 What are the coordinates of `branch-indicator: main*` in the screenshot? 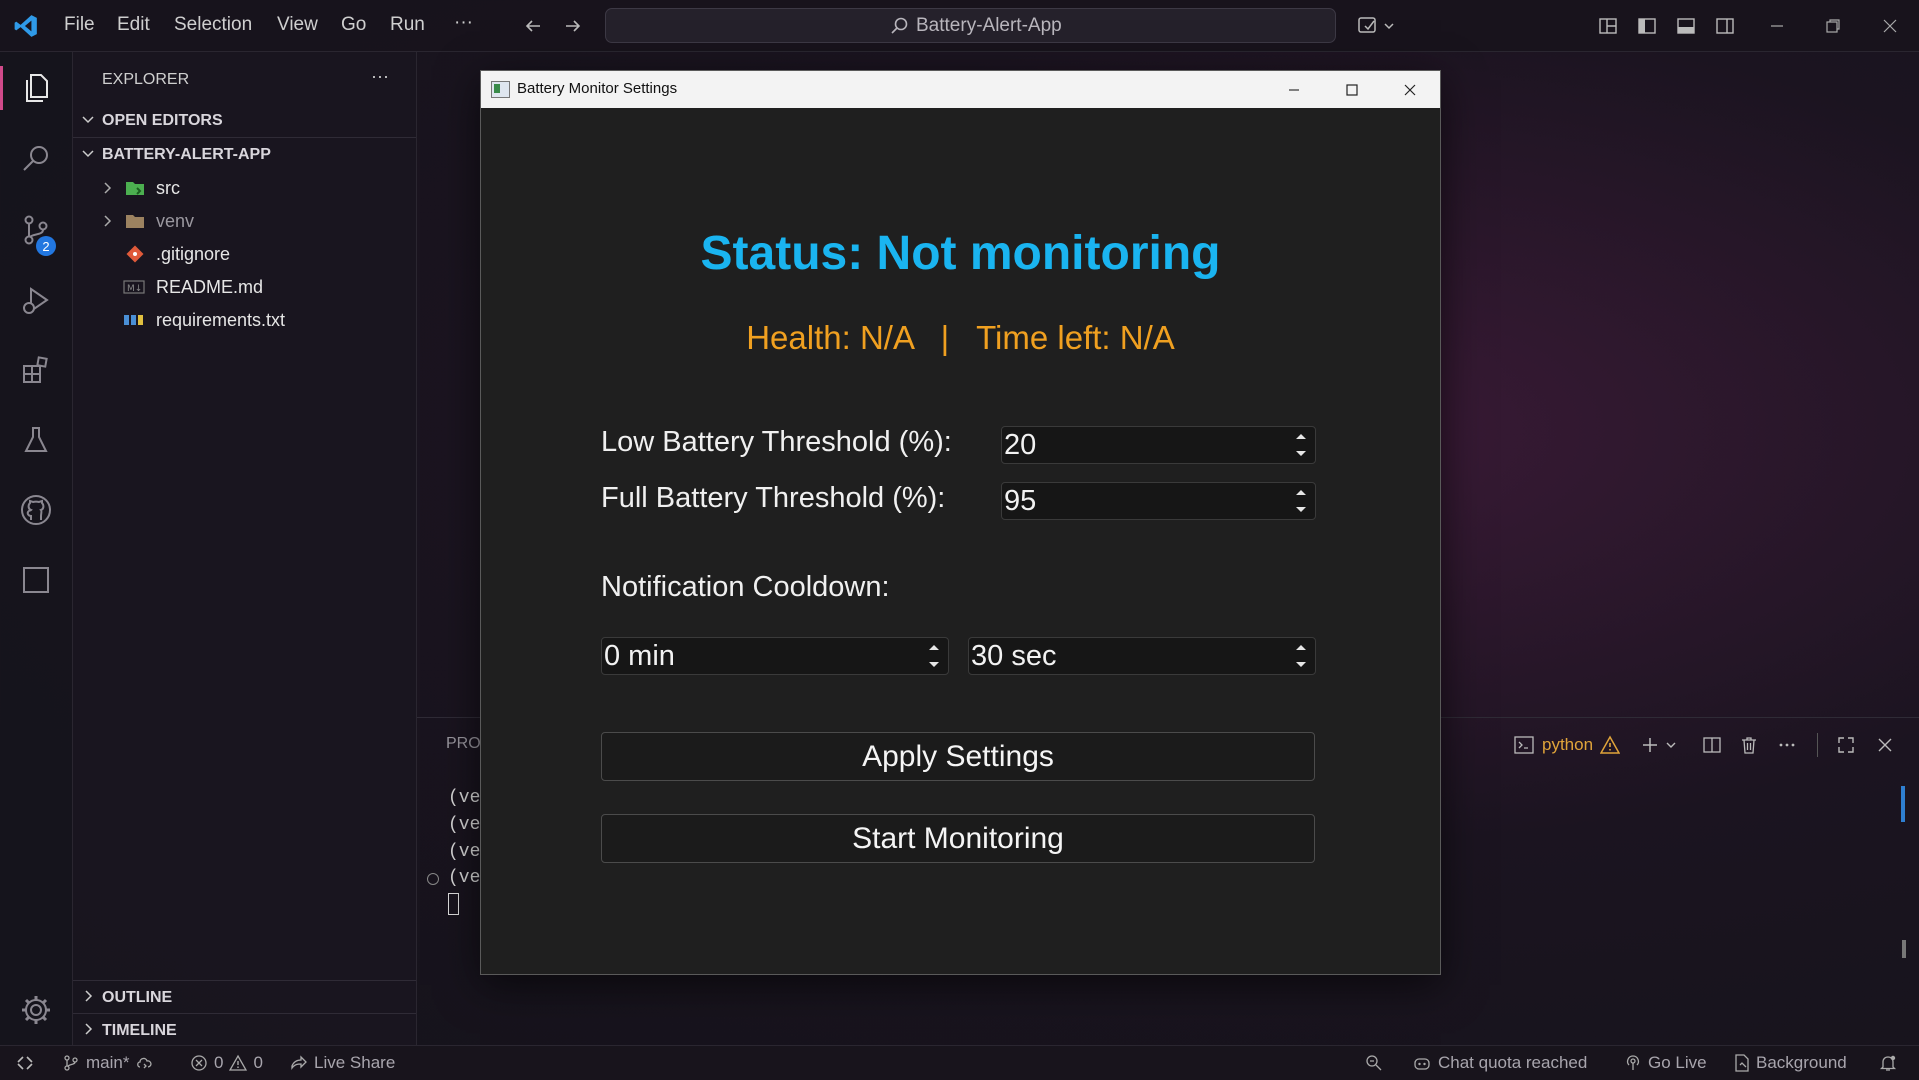 It's located at (108, 1063).